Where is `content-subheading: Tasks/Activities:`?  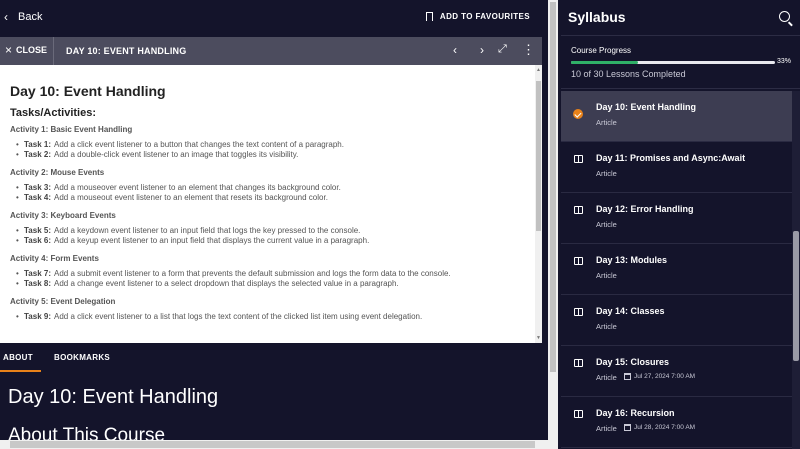 content-subheading: Tasks/Activities: is located at coordinates (53, 113).